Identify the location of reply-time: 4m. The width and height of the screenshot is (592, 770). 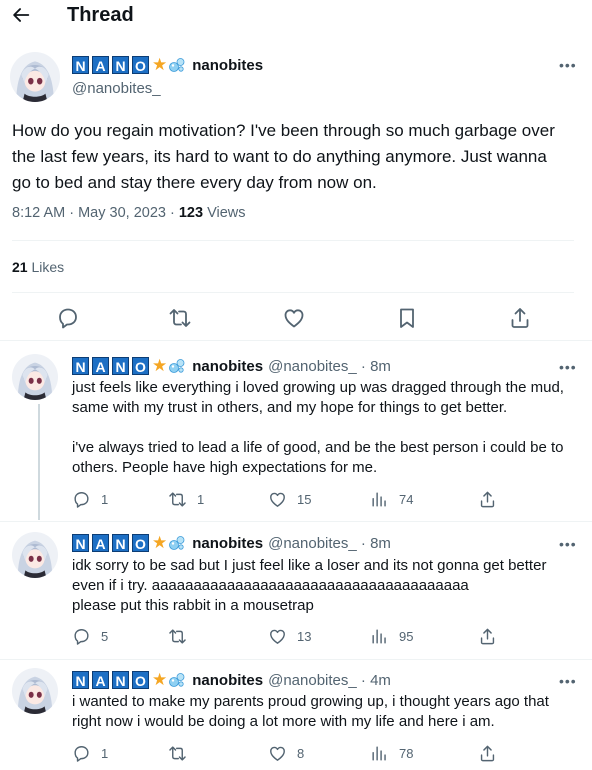
(380, 680).